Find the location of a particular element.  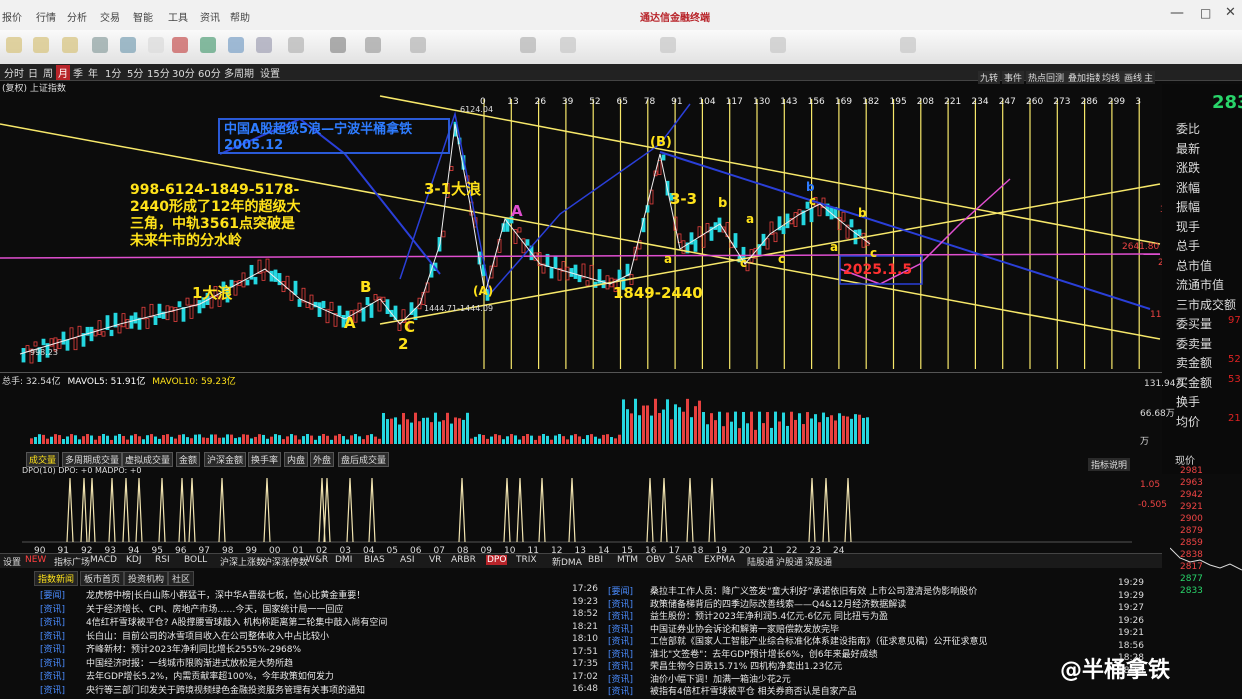

indicator-tab: DMI is located at coordinates (343, 560).